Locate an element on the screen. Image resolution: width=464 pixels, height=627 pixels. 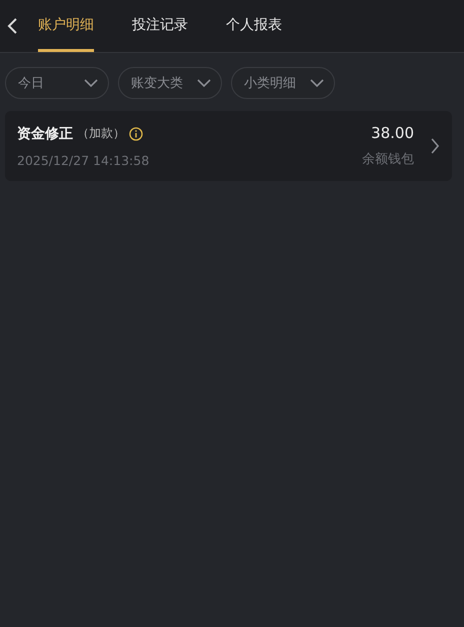
info-icon is located at coordinates (136, 133).